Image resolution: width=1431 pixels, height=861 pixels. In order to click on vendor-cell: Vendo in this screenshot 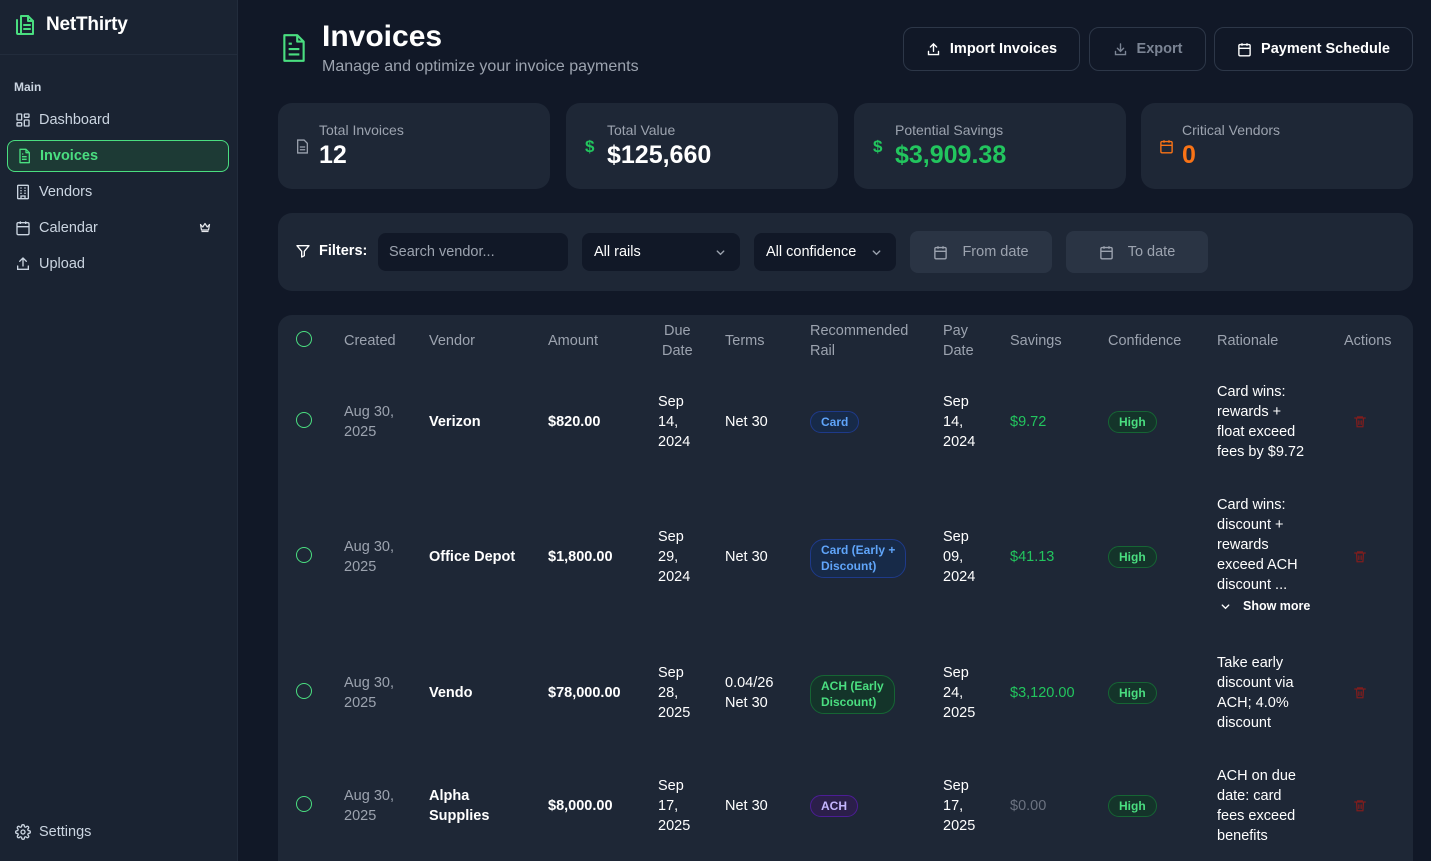, I will do `click(451, 693)`.